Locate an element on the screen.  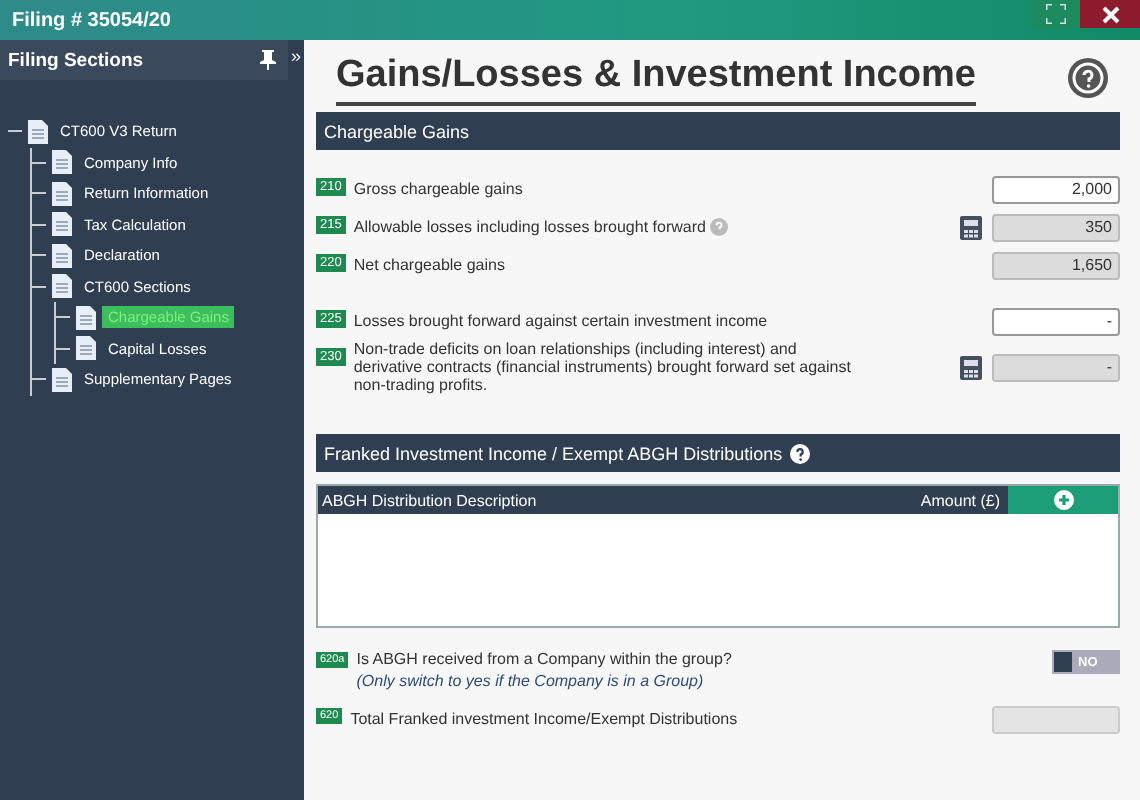
field-label: Net chargeable gains is located at coordinates (430, 265).